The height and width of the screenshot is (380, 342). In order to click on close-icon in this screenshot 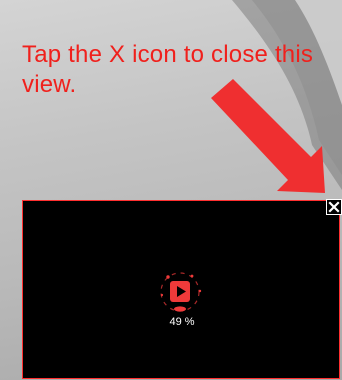, I will do `click(334, 207)`.